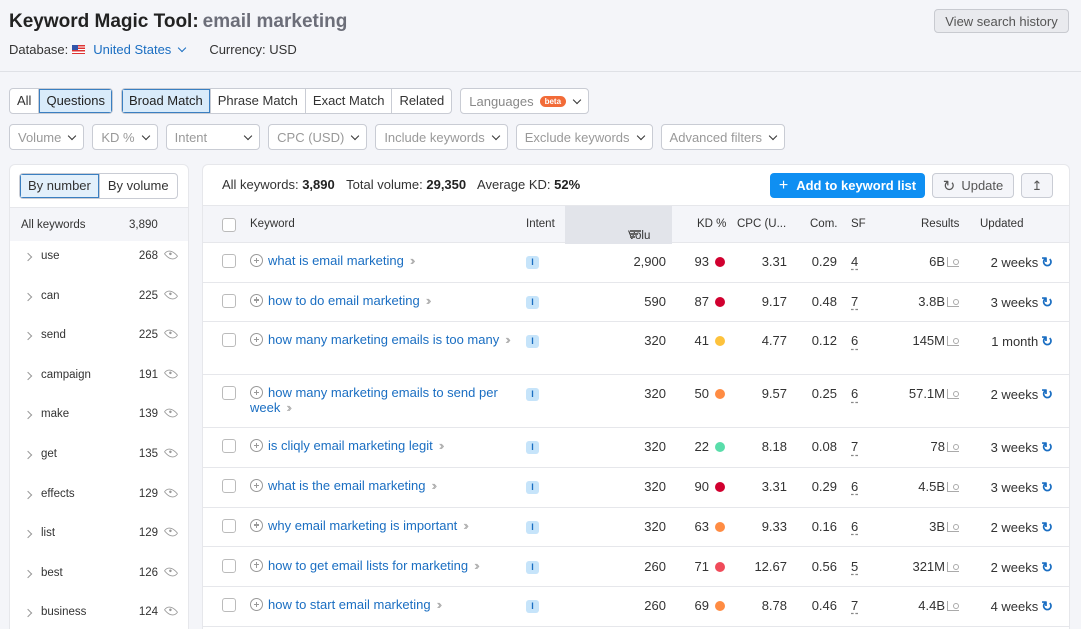  Describe the element at coordinates (584, 137) in the screenshot. I see `filter-exclude-keywords: Exclude keywords` at that location.